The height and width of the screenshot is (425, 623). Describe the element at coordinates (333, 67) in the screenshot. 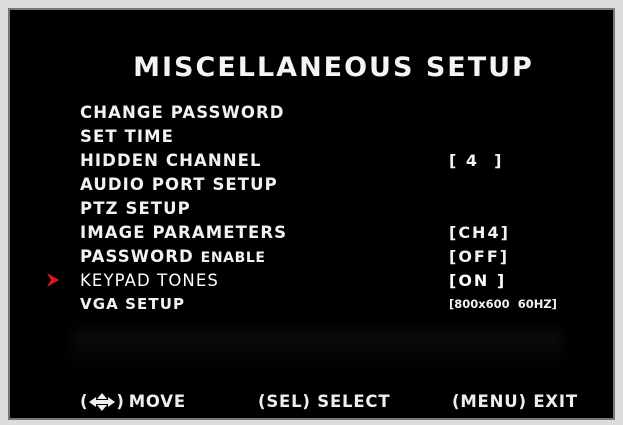

I see `page-title: MISCELLANEOUS SETUP` at that location.